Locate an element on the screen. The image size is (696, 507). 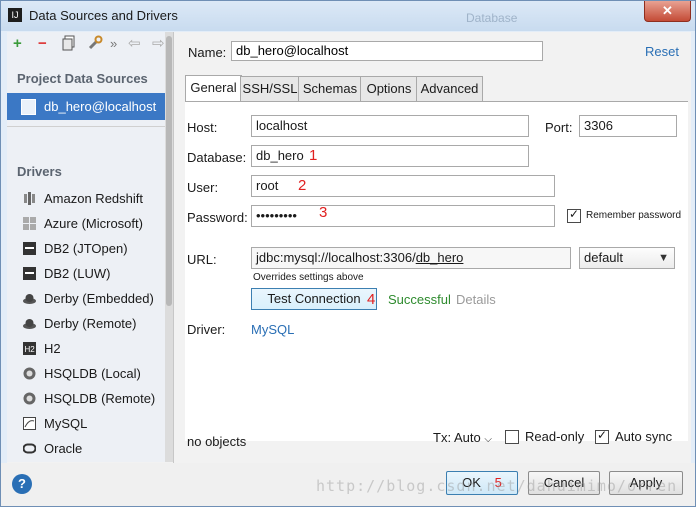
sidebar-scrollbar is located at coordinates (169, 247).